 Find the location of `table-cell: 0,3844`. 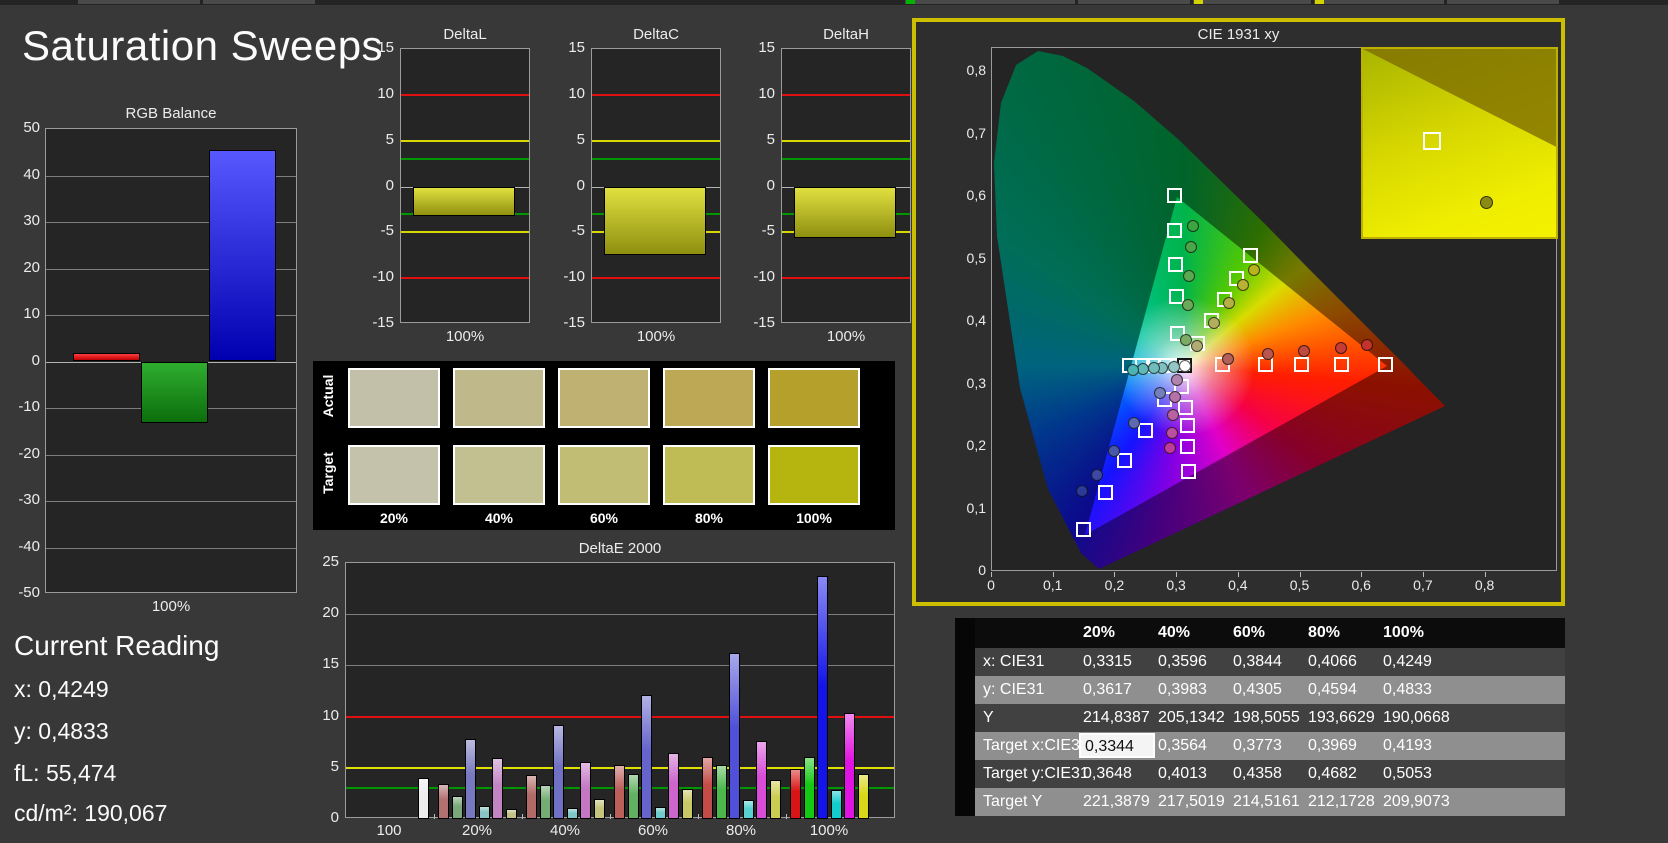

table-cell: 0,3844 is located at coordinates (1269, 662).